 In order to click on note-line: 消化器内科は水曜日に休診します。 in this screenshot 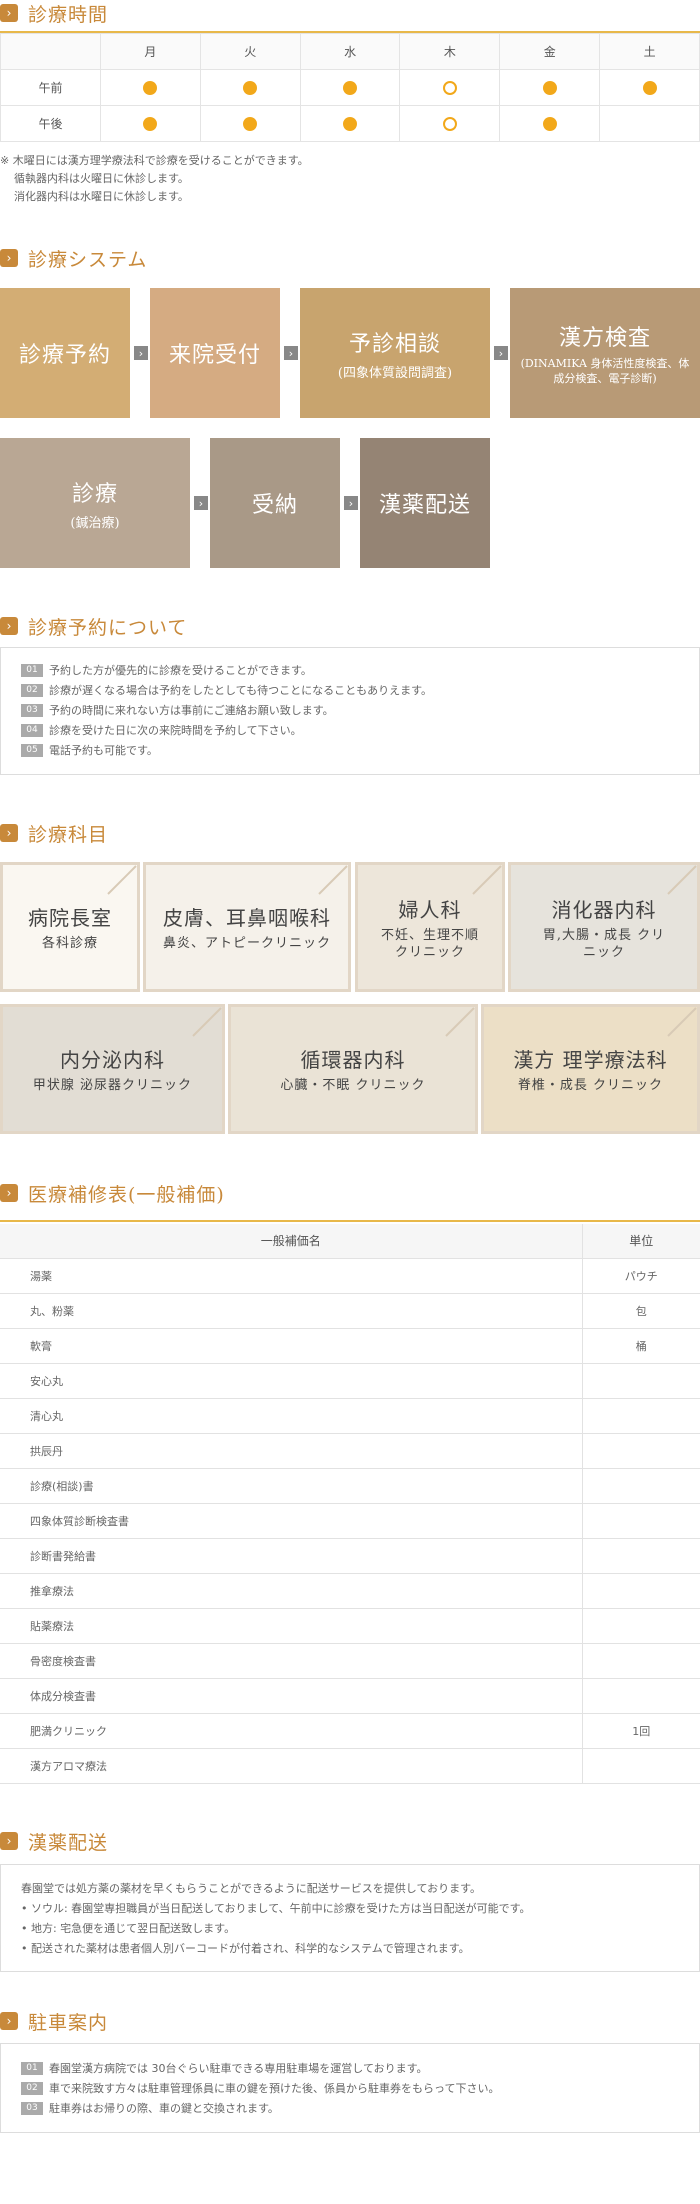, I will do `click(101, 196)`.